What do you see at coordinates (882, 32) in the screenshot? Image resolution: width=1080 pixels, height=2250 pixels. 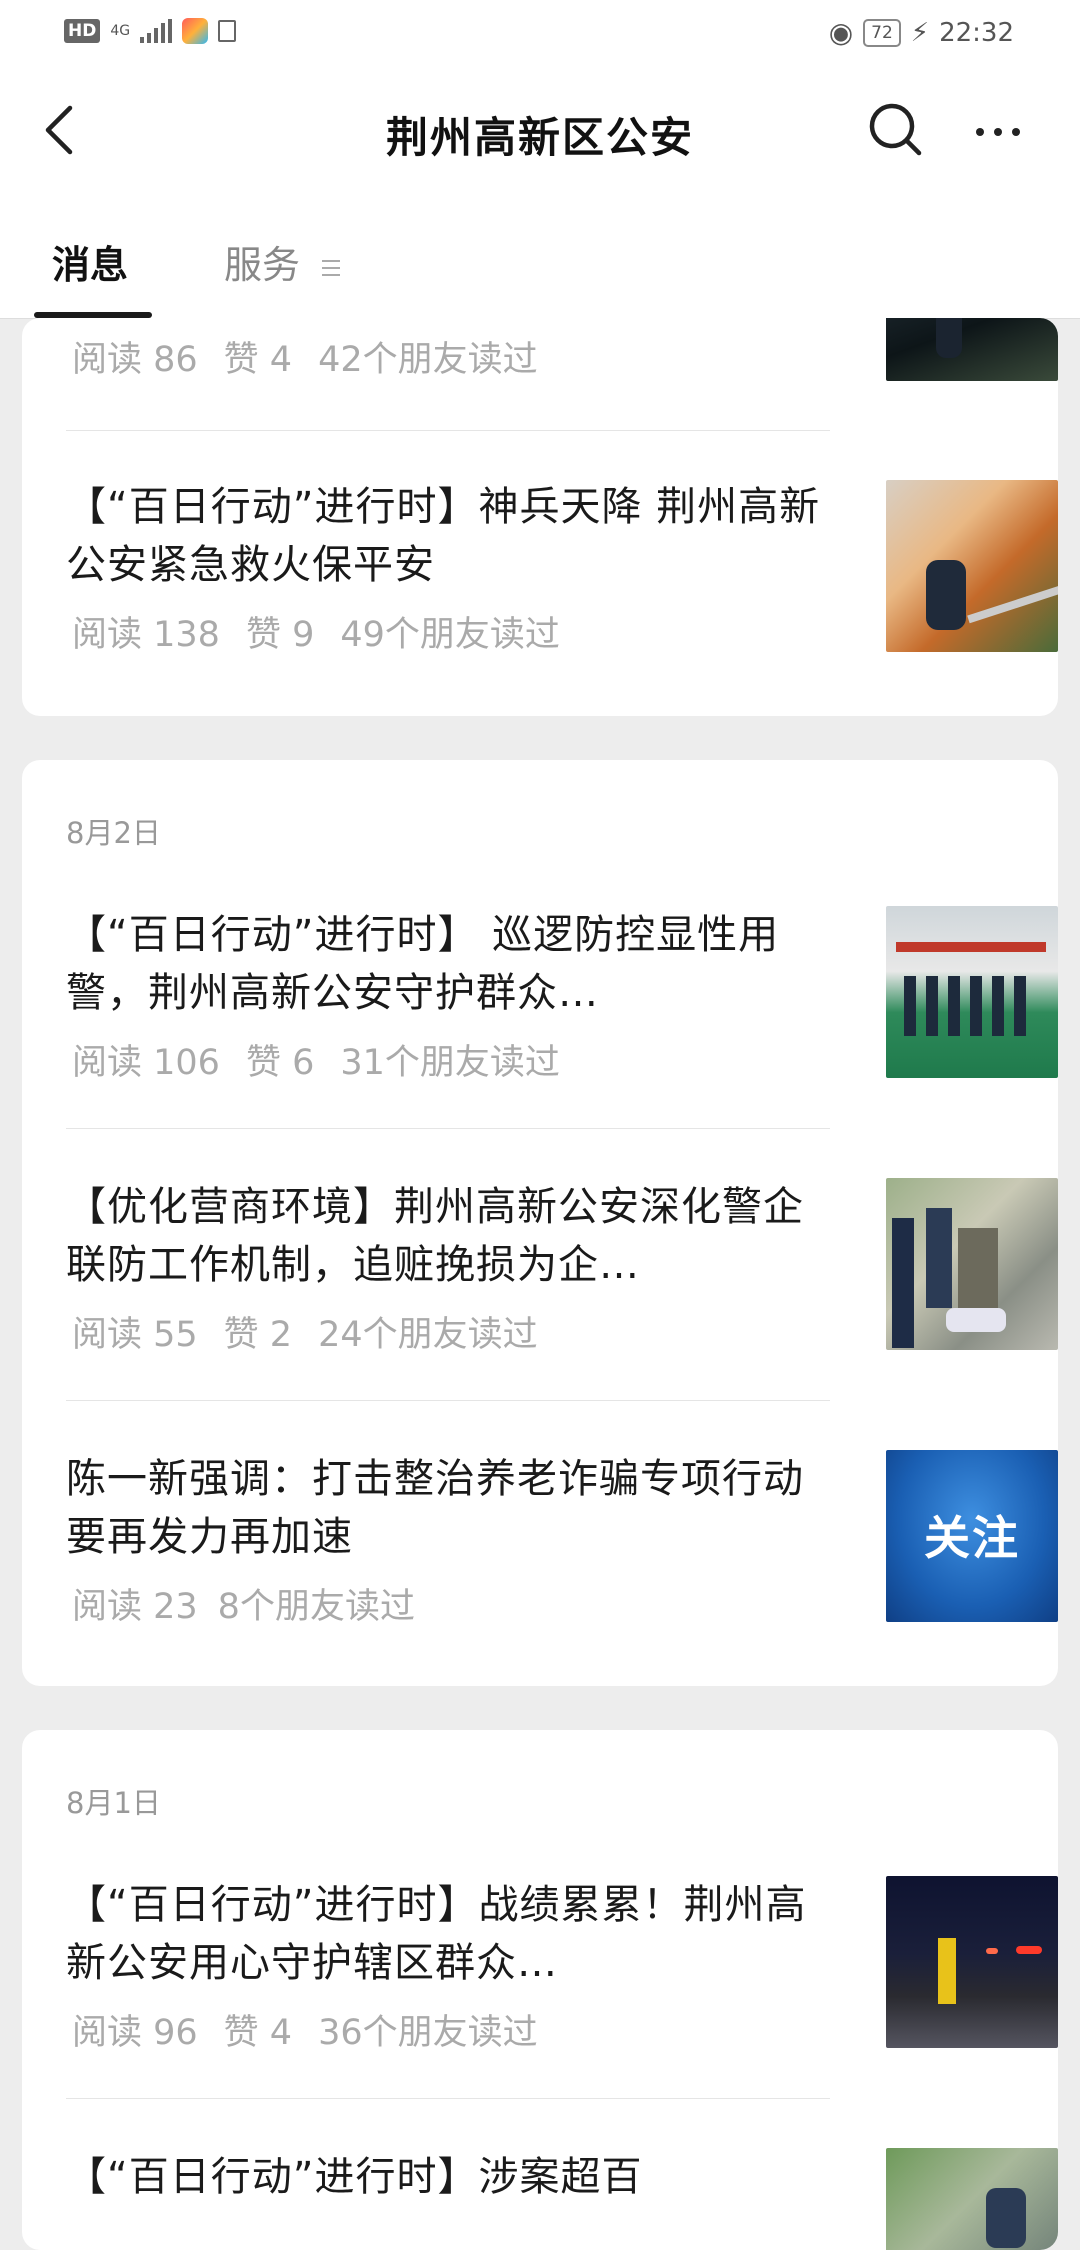 I see `battery-icon: 72` at bounding box center [882, 32].